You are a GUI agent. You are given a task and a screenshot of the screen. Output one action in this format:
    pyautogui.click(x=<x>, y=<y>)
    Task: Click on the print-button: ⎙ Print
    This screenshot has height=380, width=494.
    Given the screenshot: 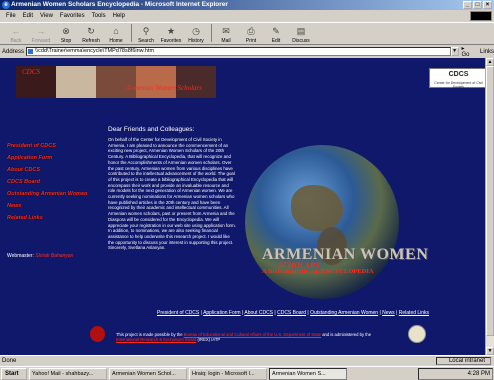 What is the action you would take?
    pyautogui.click(x=251, y=33)
    